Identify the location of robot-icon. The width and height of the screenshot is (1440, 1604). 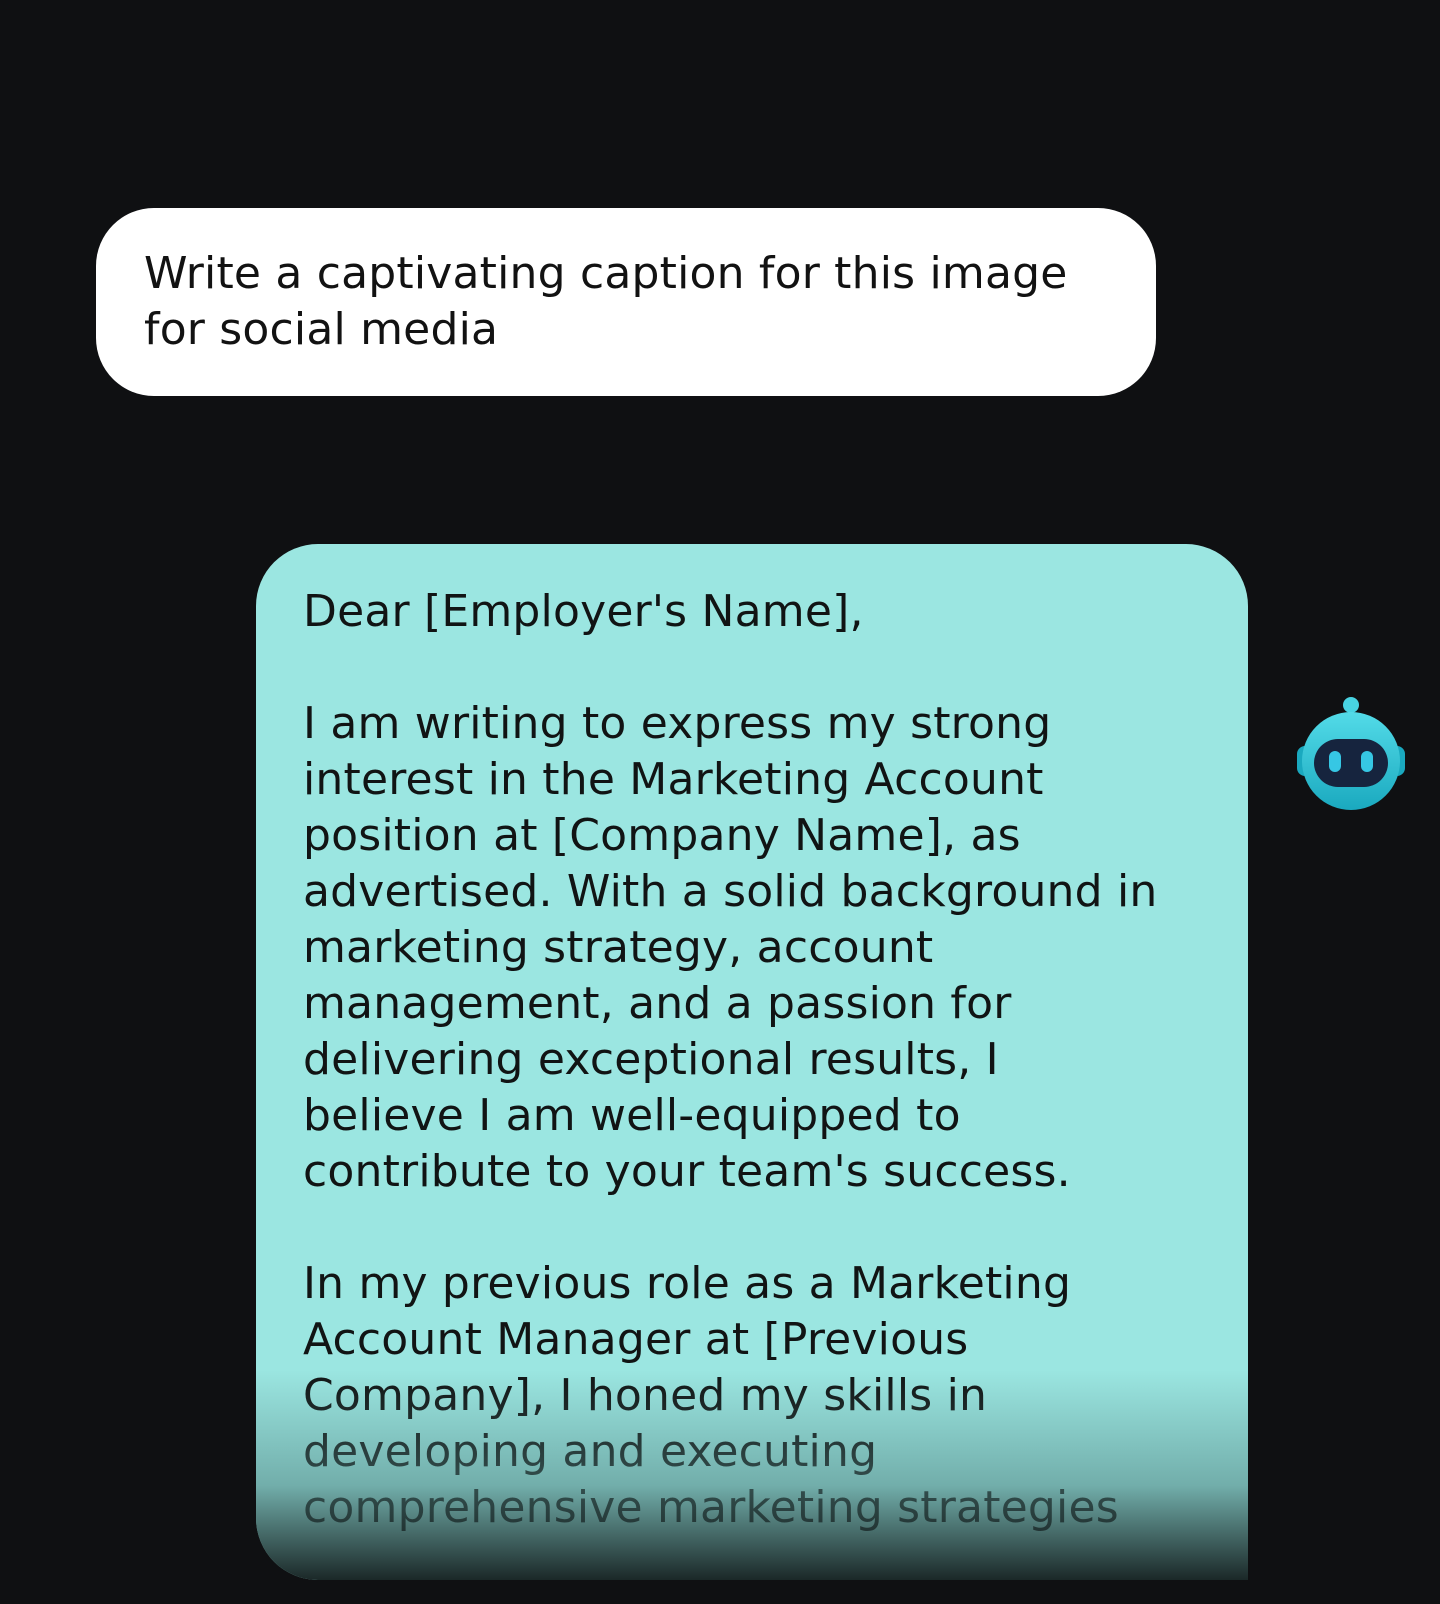
(1351, 753).